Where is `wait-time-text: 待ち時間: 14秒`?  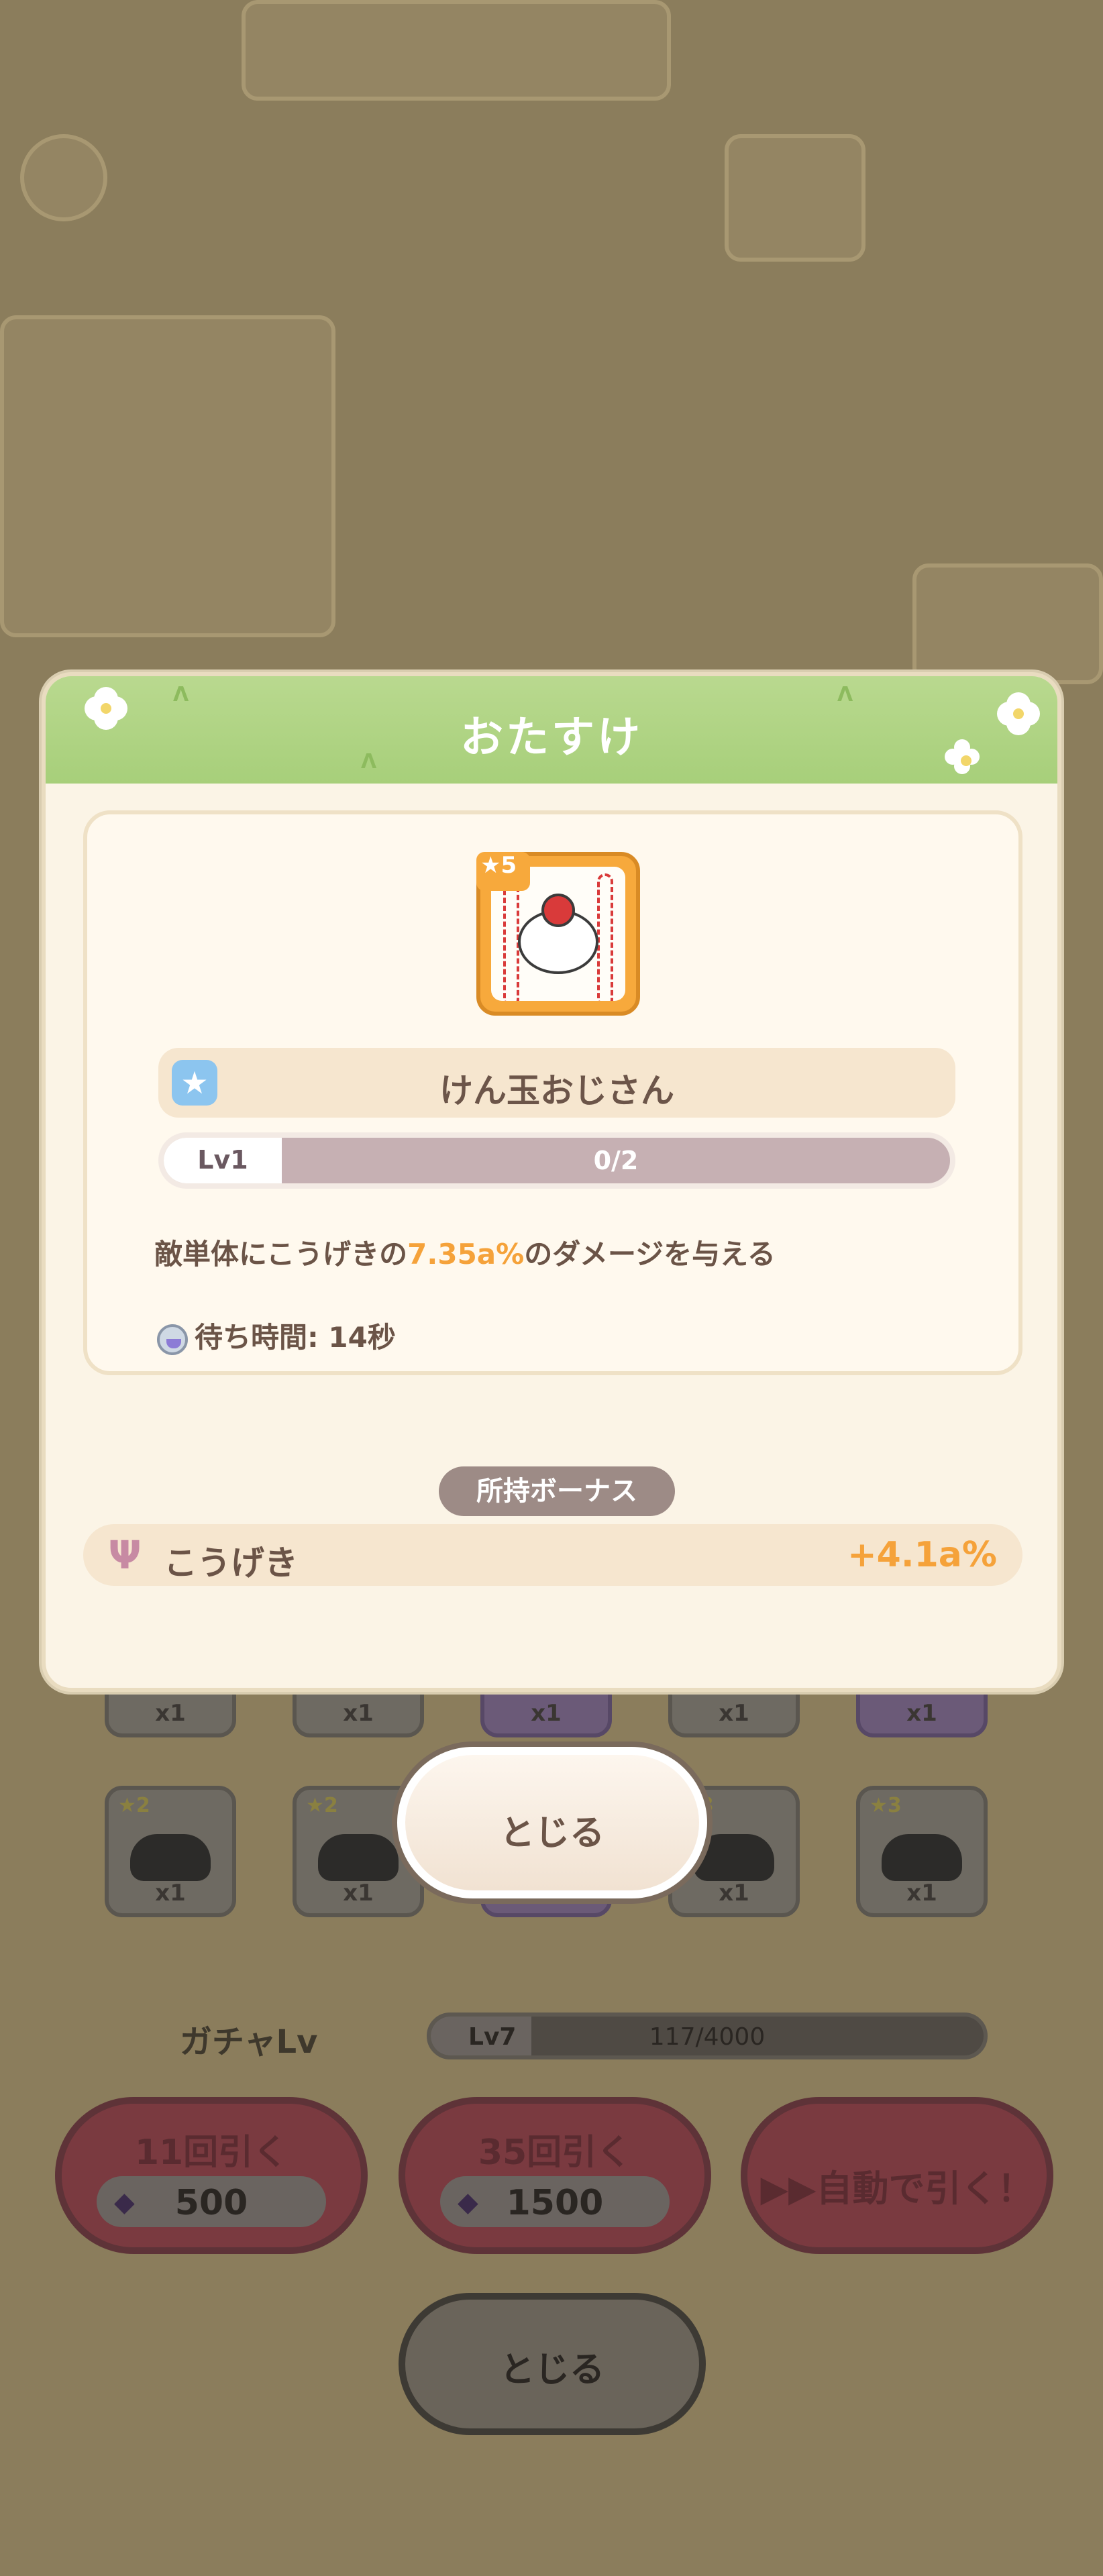
wait-time-text: 待ち時間: 14秒 is located at coordinates (296, 1337).